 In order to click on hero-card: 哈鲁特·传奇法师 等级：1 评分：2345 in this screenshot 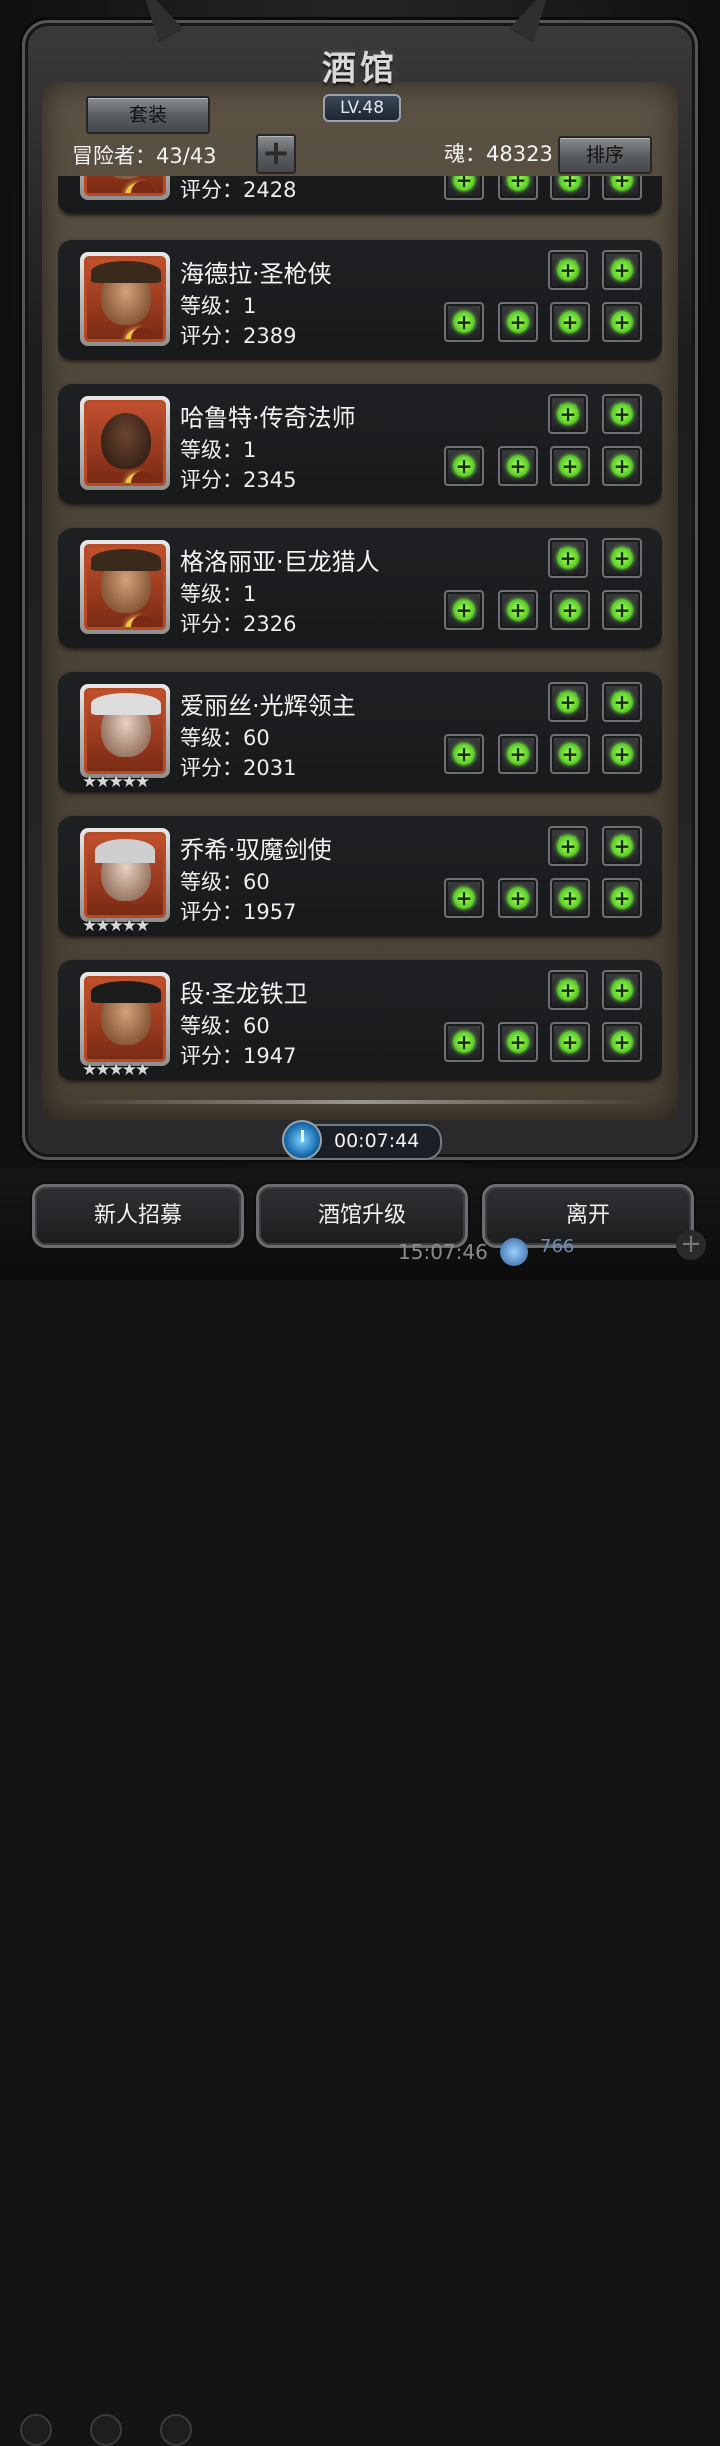, I will do `click(360, 444)`.